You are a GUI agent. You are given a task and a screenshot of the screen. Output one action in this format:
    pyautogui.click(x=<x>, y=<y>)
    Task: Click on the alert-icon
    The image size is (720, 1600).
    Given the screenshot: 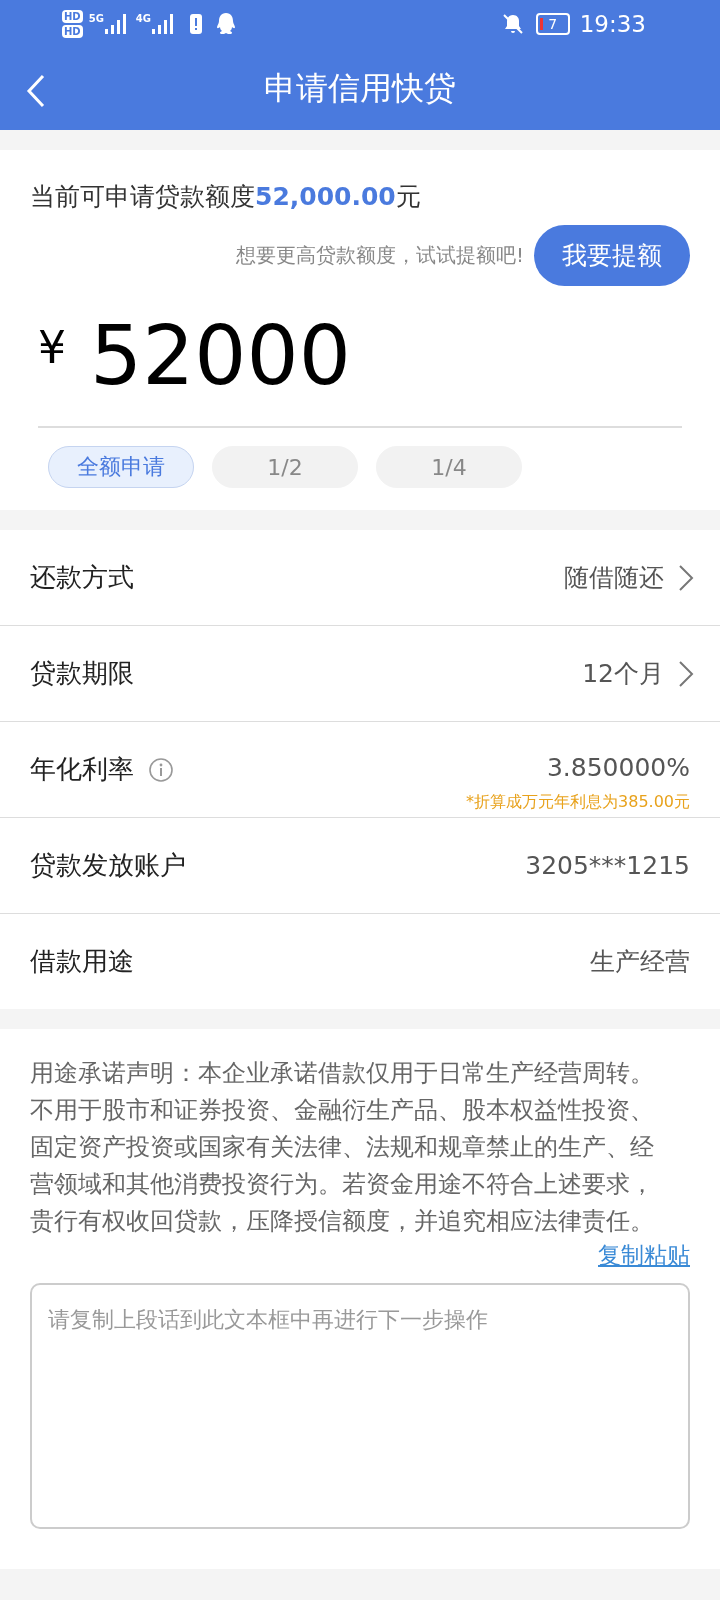 What is the action you would take?
    pyautogui.click(x=196, y=24)
    